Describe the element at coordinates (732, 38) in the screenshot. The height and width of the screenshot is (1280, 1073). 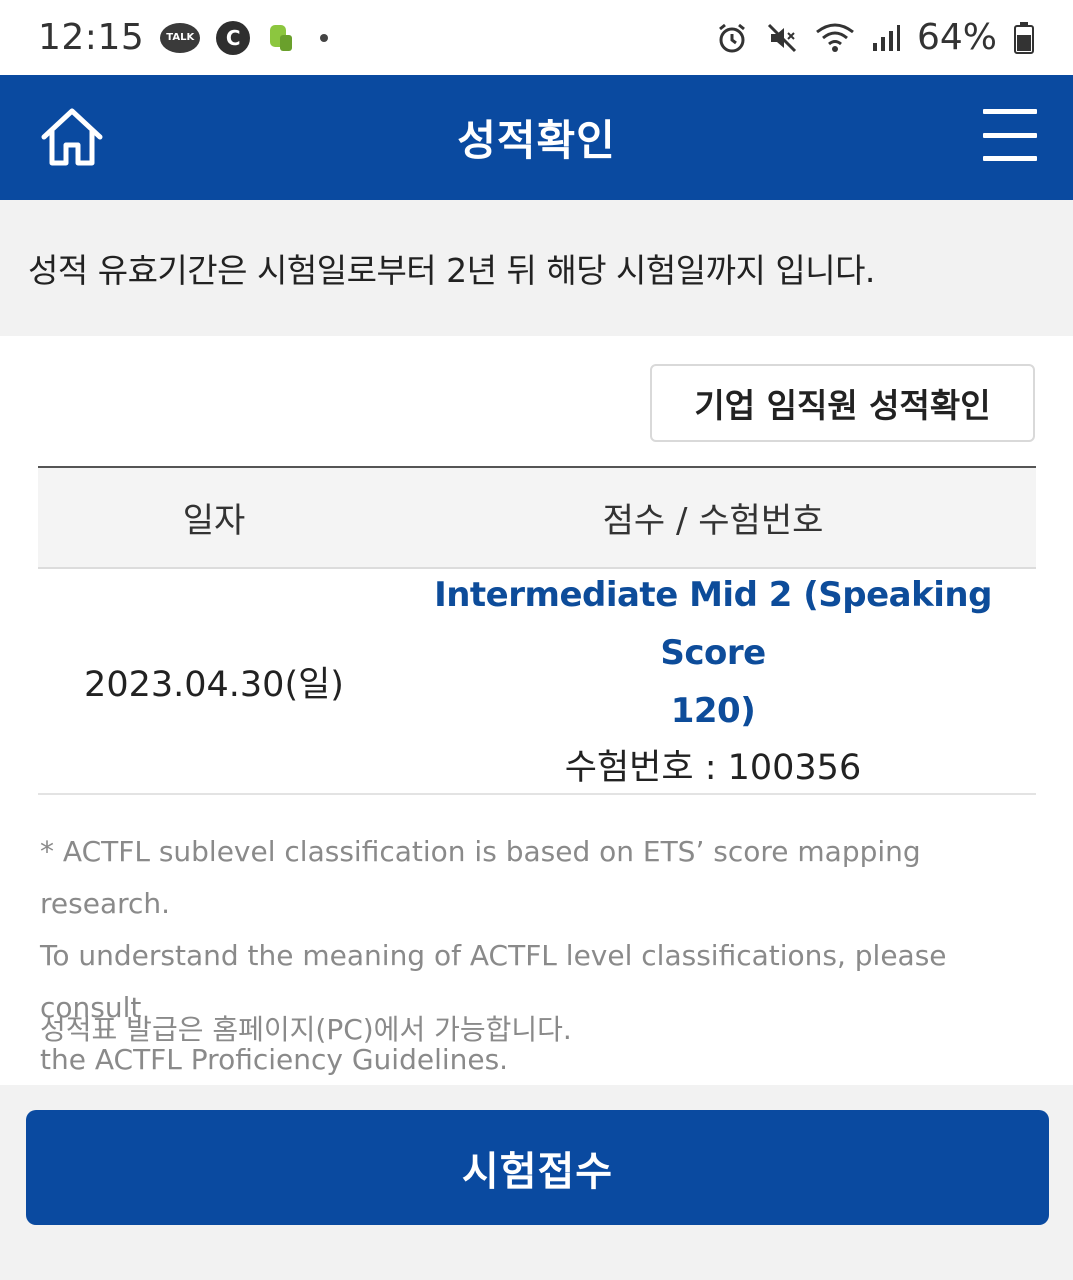
I see `alarm-icon` at that location.